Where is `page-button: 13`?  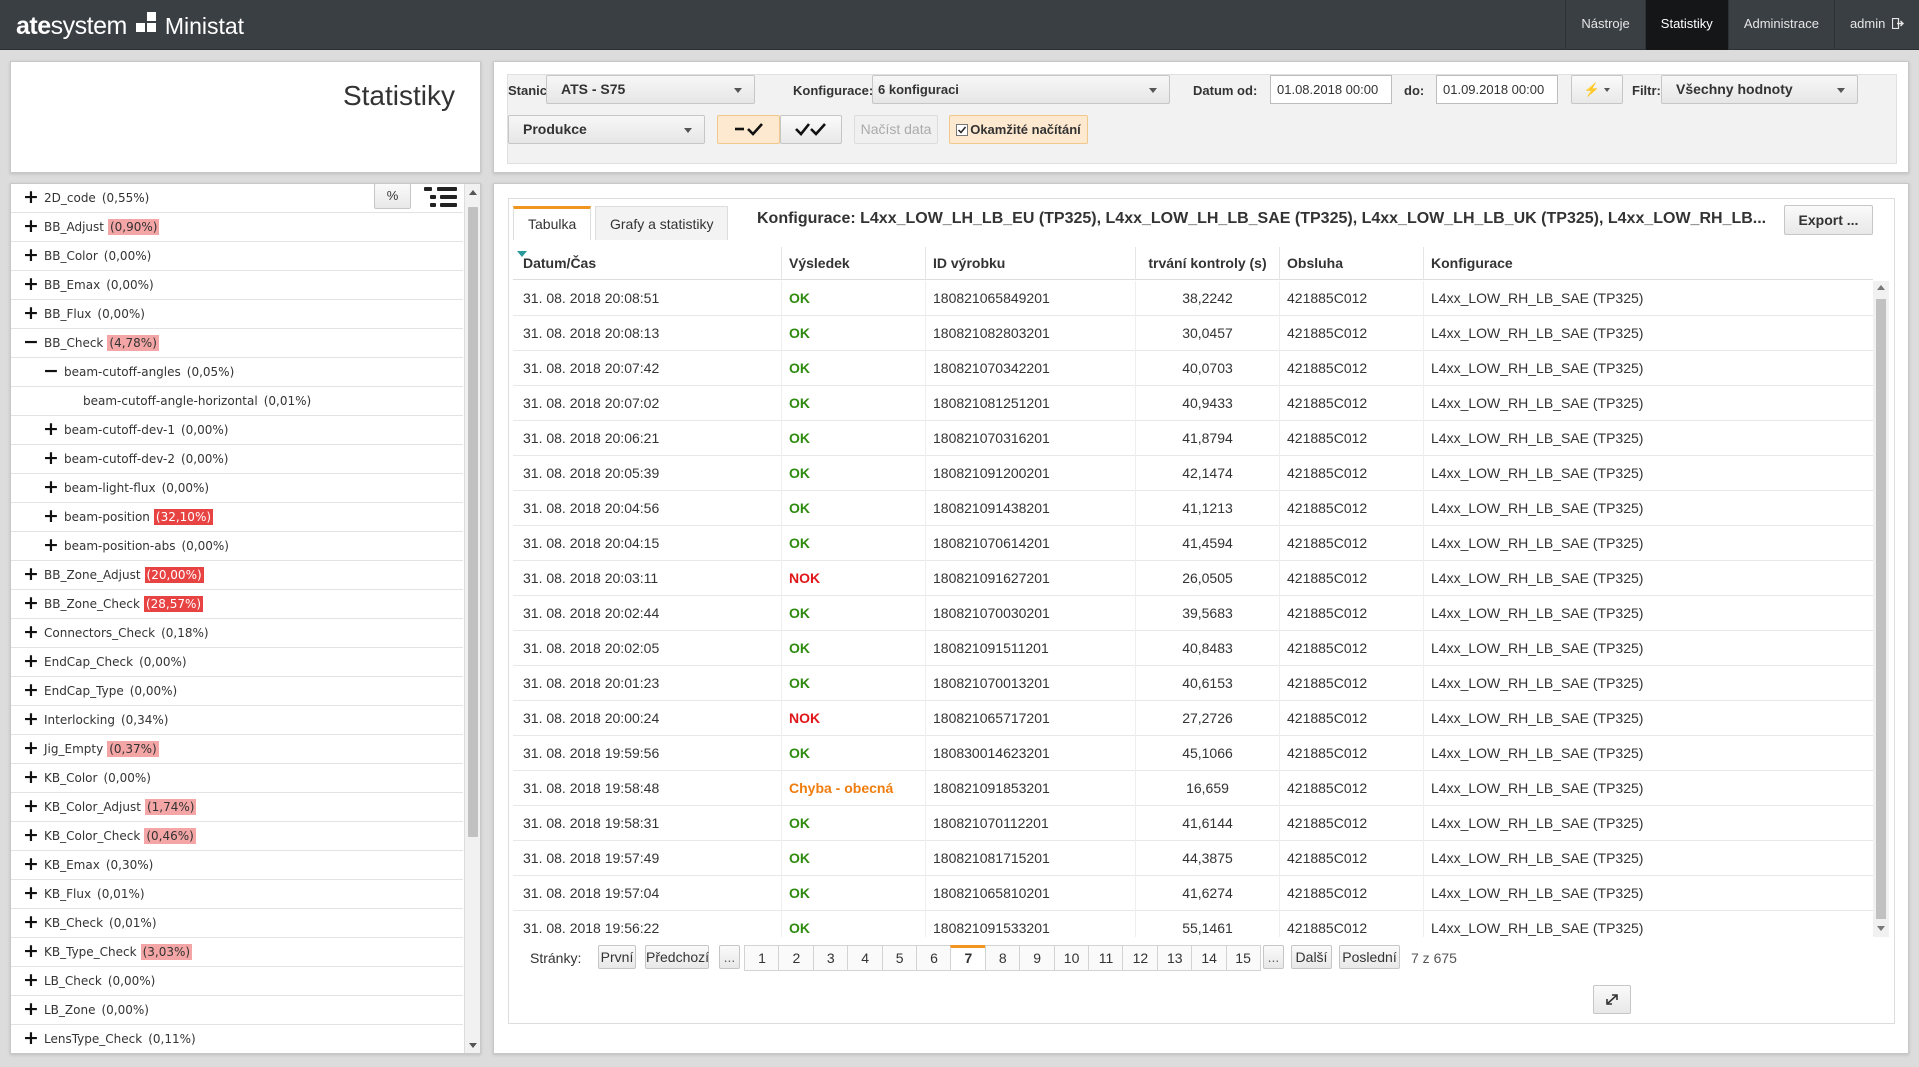 page-button: 13 is located at coordinates (1174, 958).